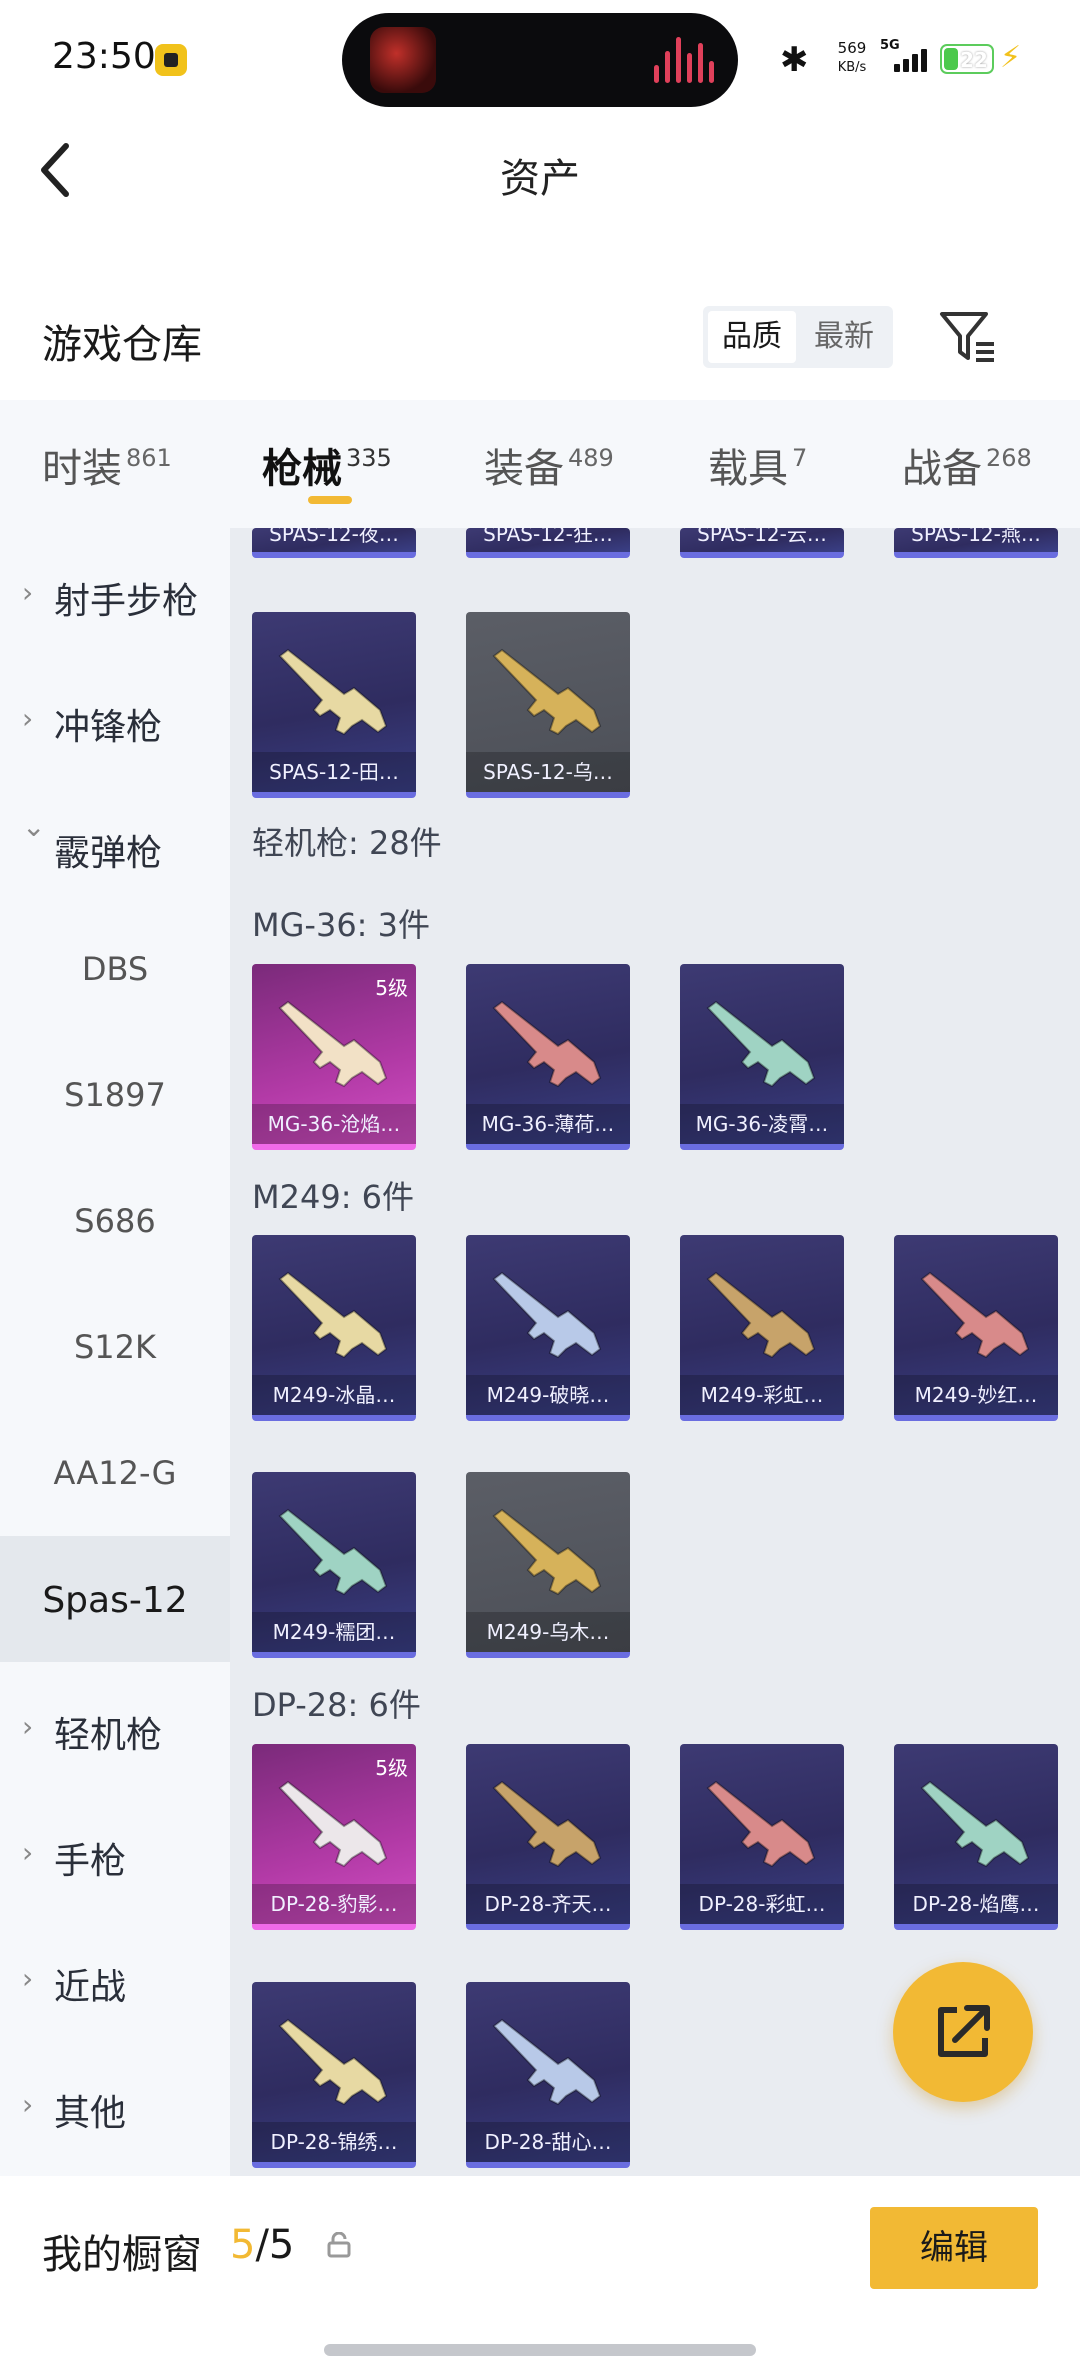 Image resolution: width=1080 pixels, height=2376 pixels. I want to click on sidebar-item: S1897, so click(115, 1095).